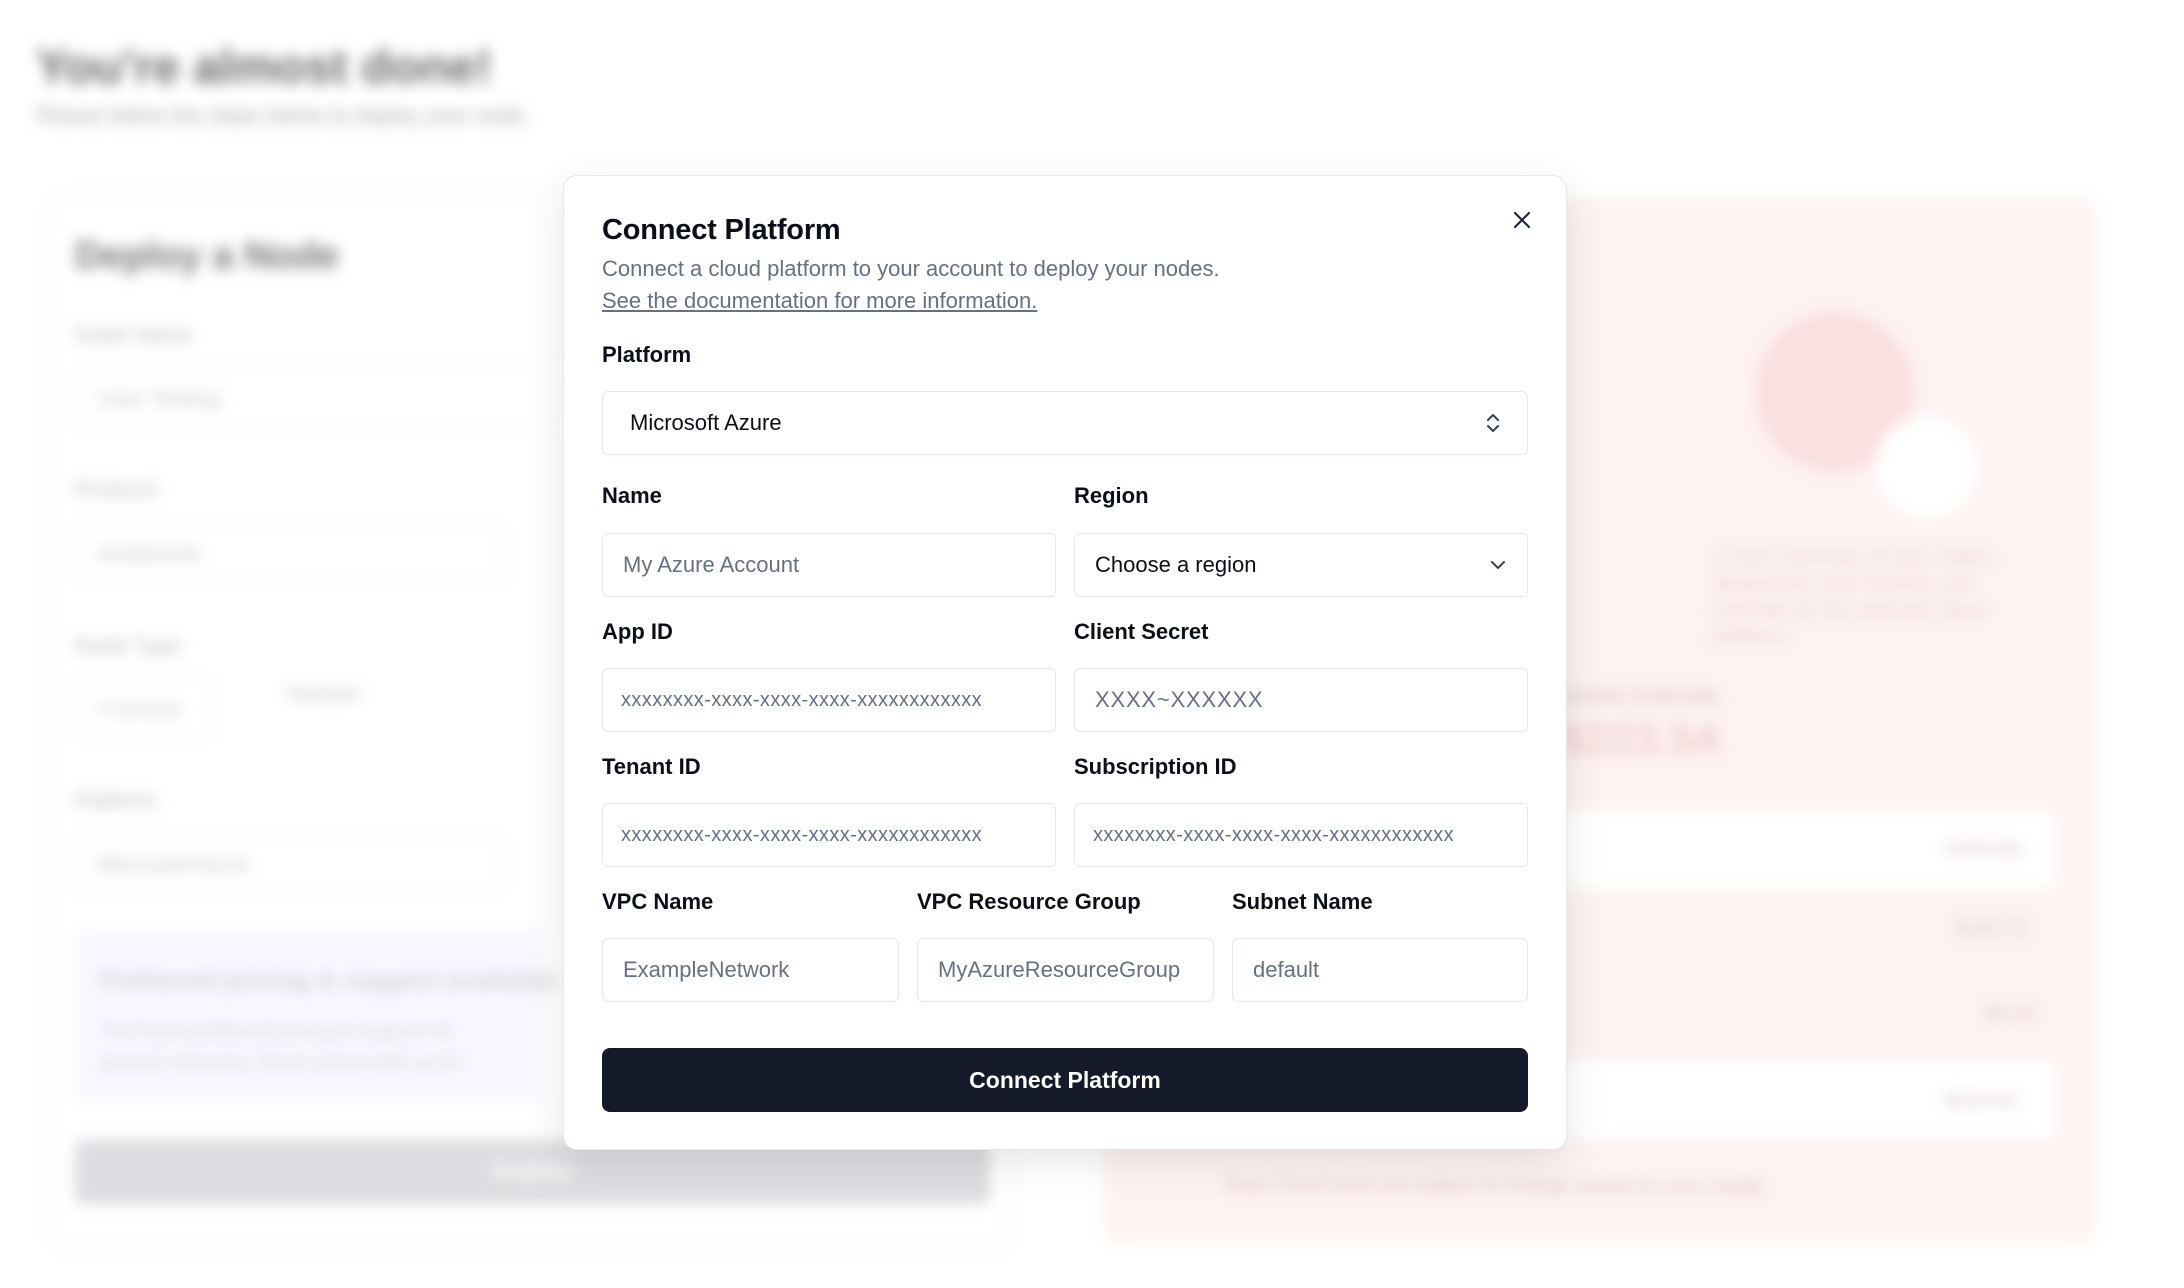  I want to click on client-secret-input, so click(1301, 700).